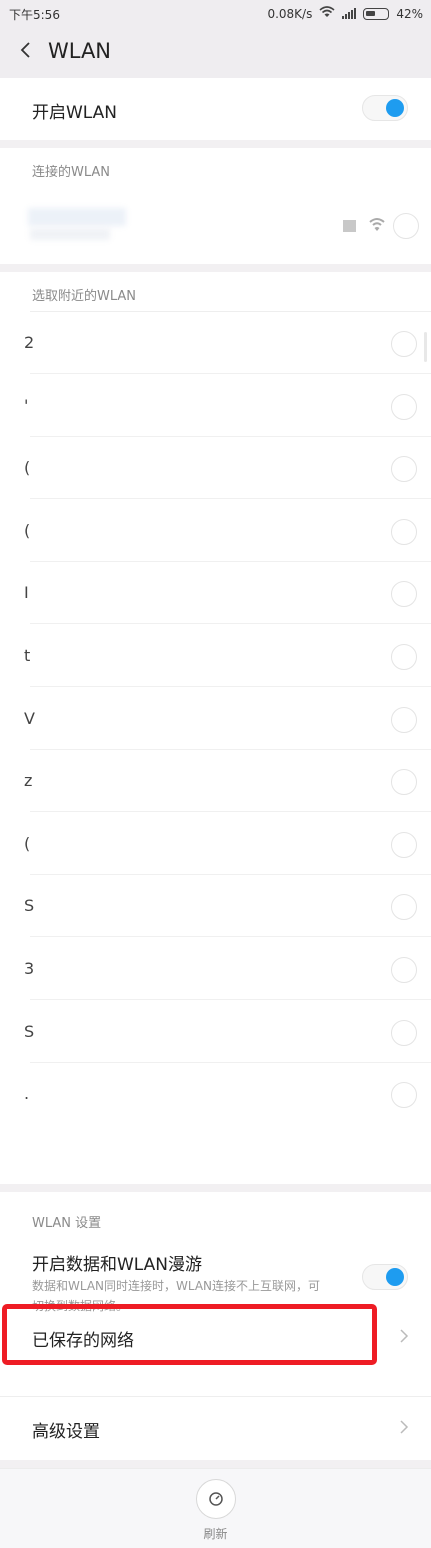  What do you see at coordinates (215, 593) in the screenshot?
I see `network-row: I` at bounding box center [215, 593].